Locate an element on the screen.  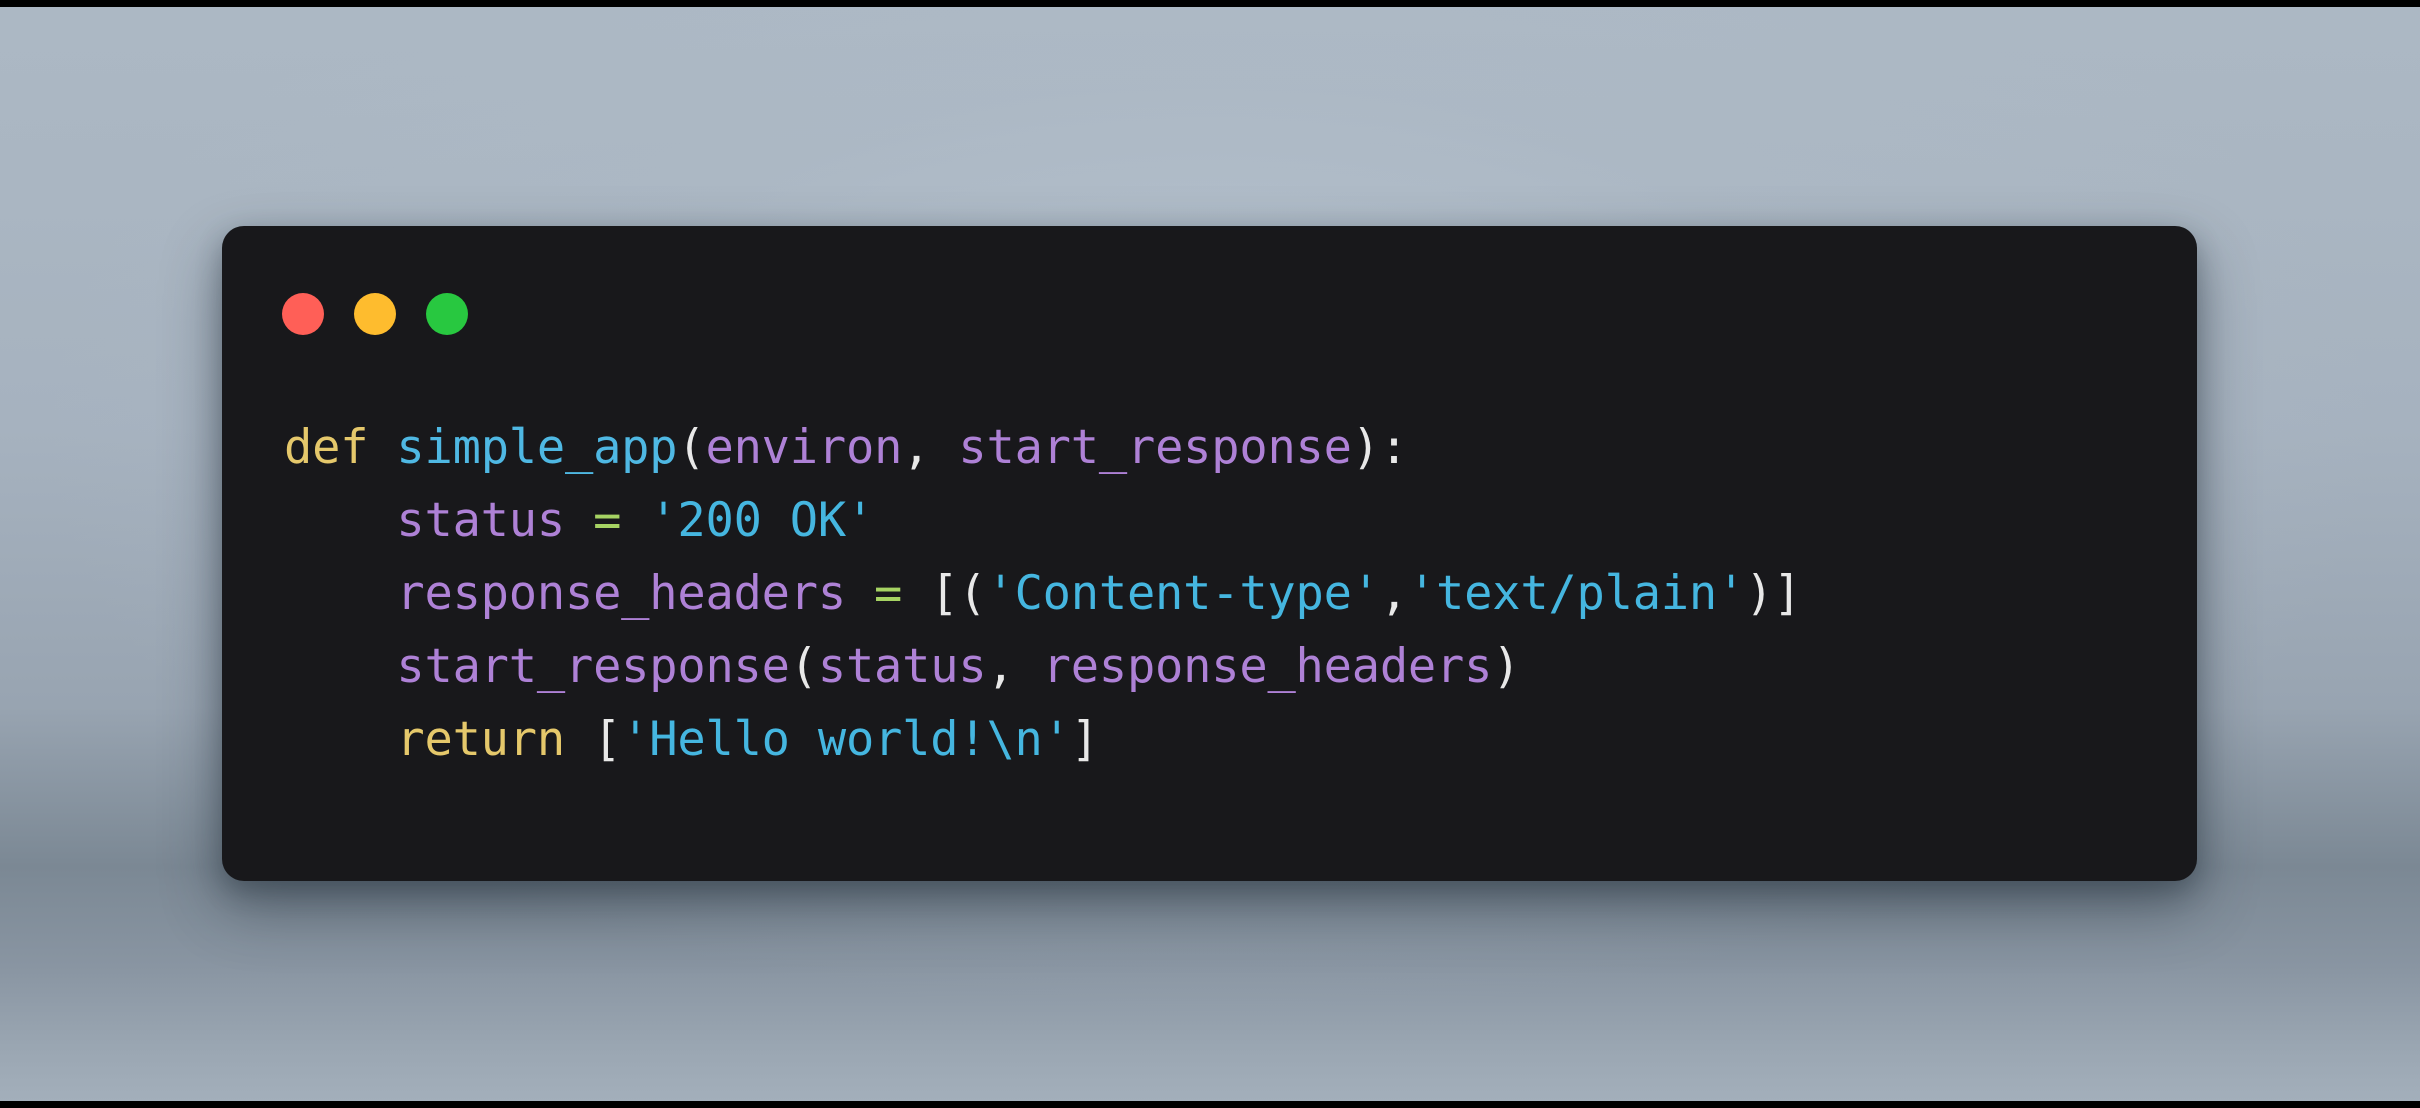
code-token: 'Content-type' is located at coordinates (1183, 593).